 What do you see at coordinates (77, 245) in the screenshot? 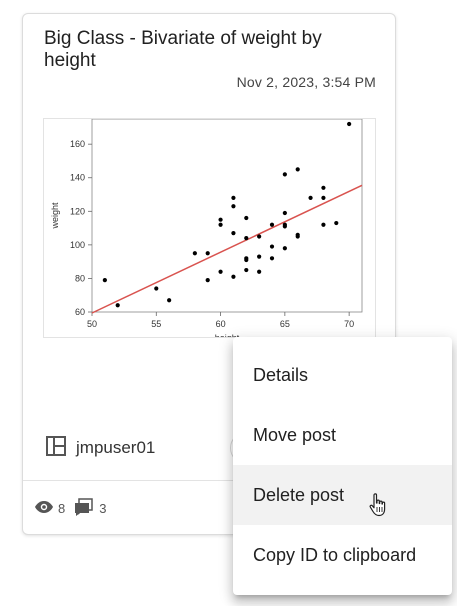
I see `y-tick-label: 100` at bounding box center [77, 245].